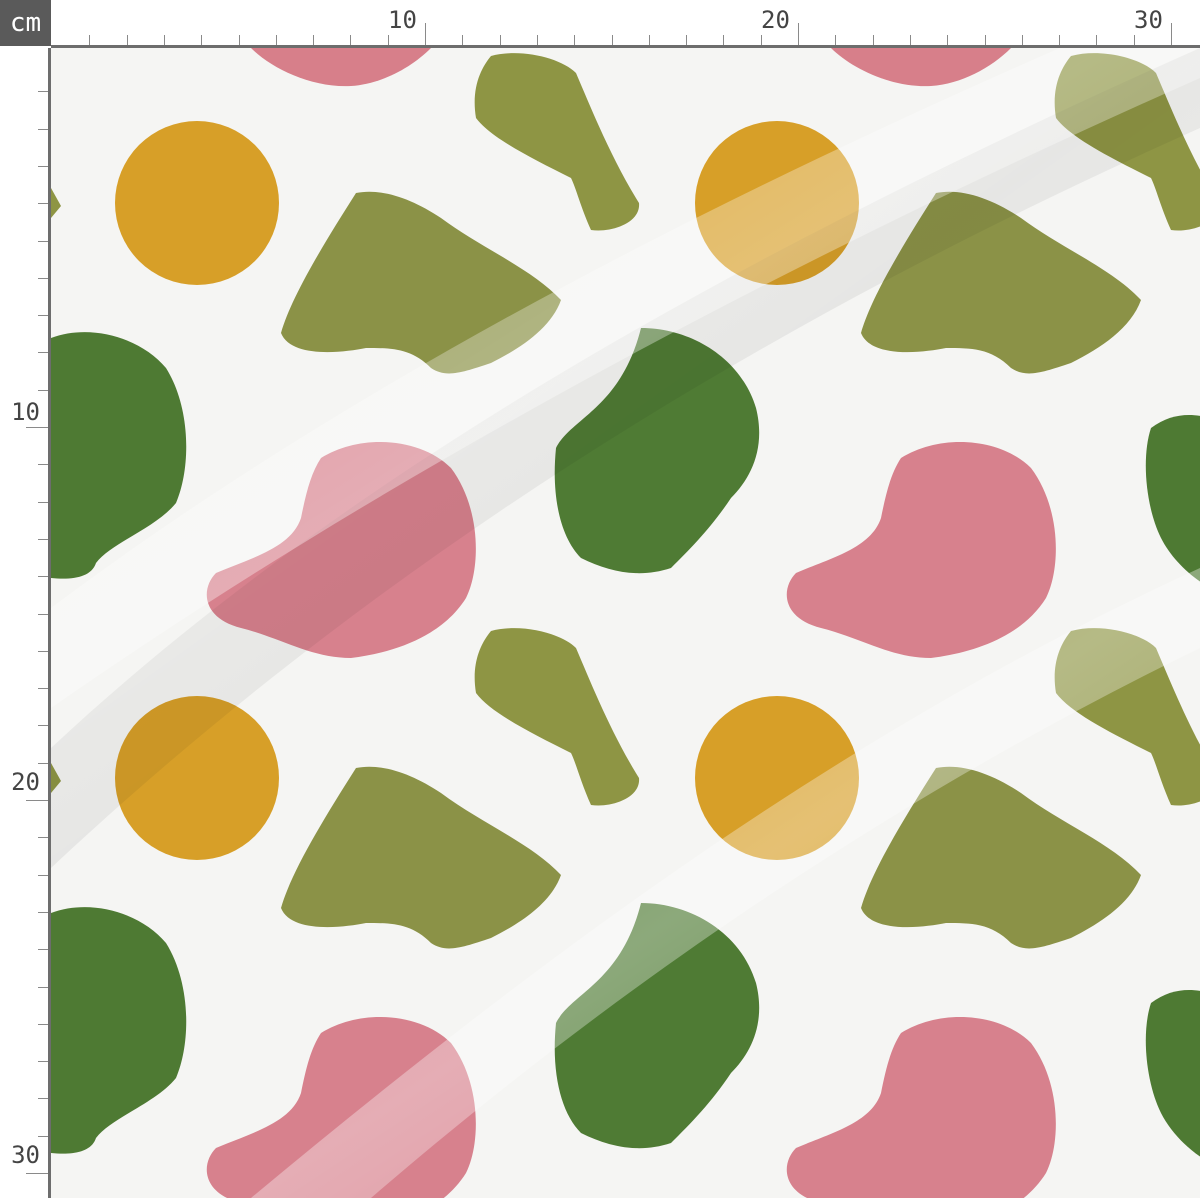  What do you see at coordinates (1148, 20) in the screenshot?
I see `top-ruler-label-30: 30` at bounding box center [1148, 20].